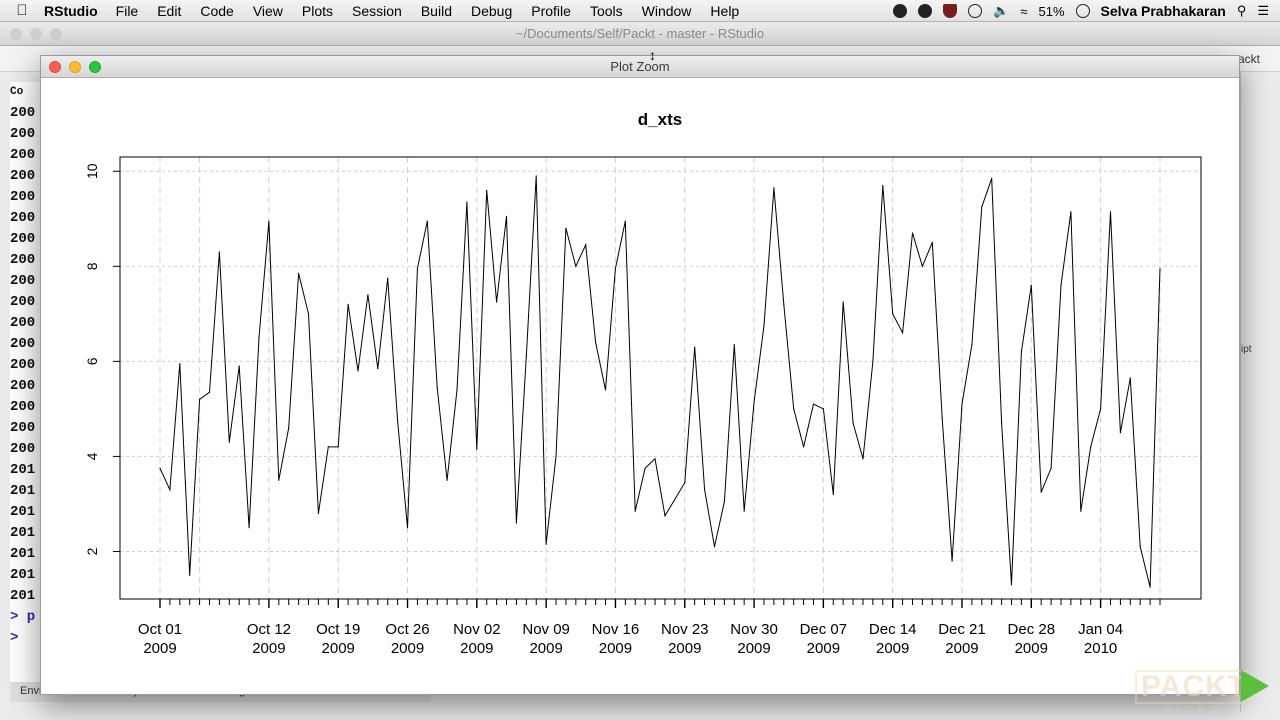 The image size is (1280, 720). Describe the element at coordinates (824, 629) in the screenshot. I see `x-tick-label: Dec 07` at that location.